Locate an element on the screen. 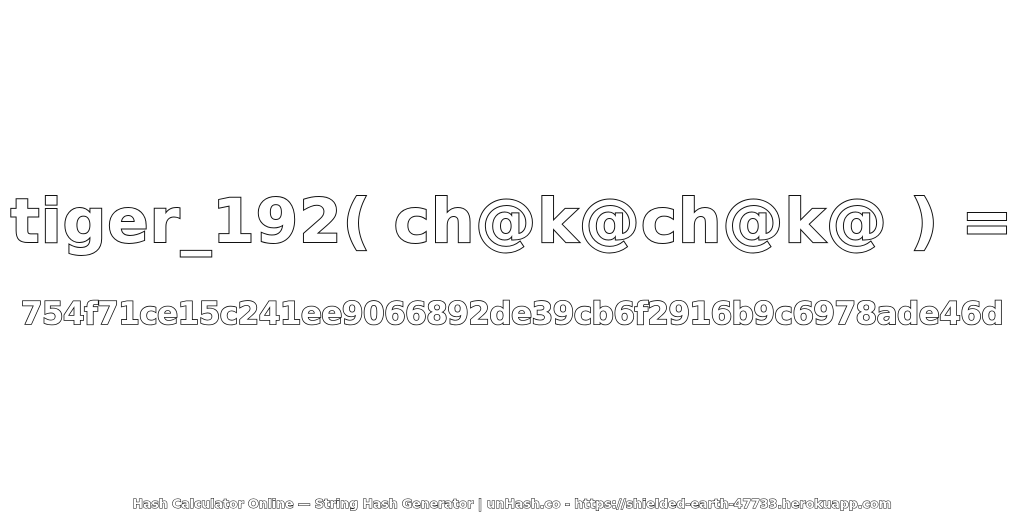  hash-expression: tiger_192( ch@k@ch@k@ ) = is located at coordinates (512, 221).